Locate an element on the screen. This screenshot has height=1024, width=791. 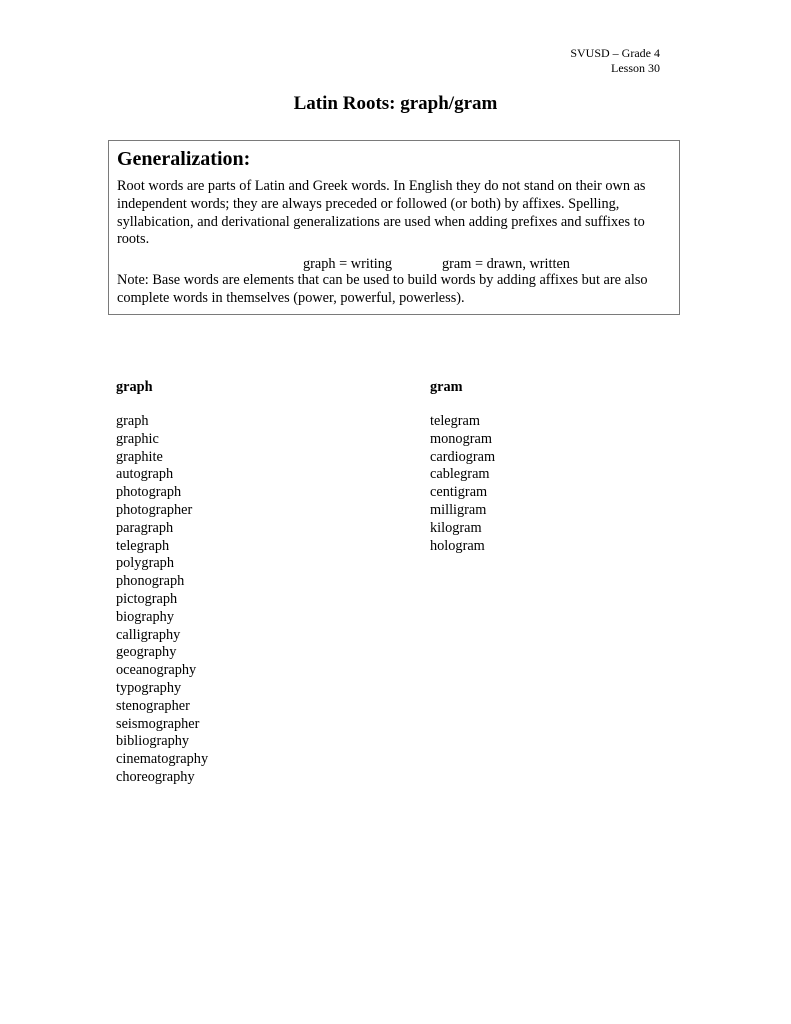
word-list-item: graphic is located at coordinates (137, 438).